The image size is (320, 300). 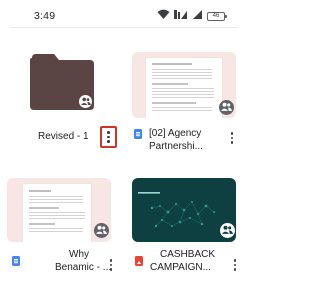 I want to click on file-name: Revised - 1, so click(x=63, y=136).